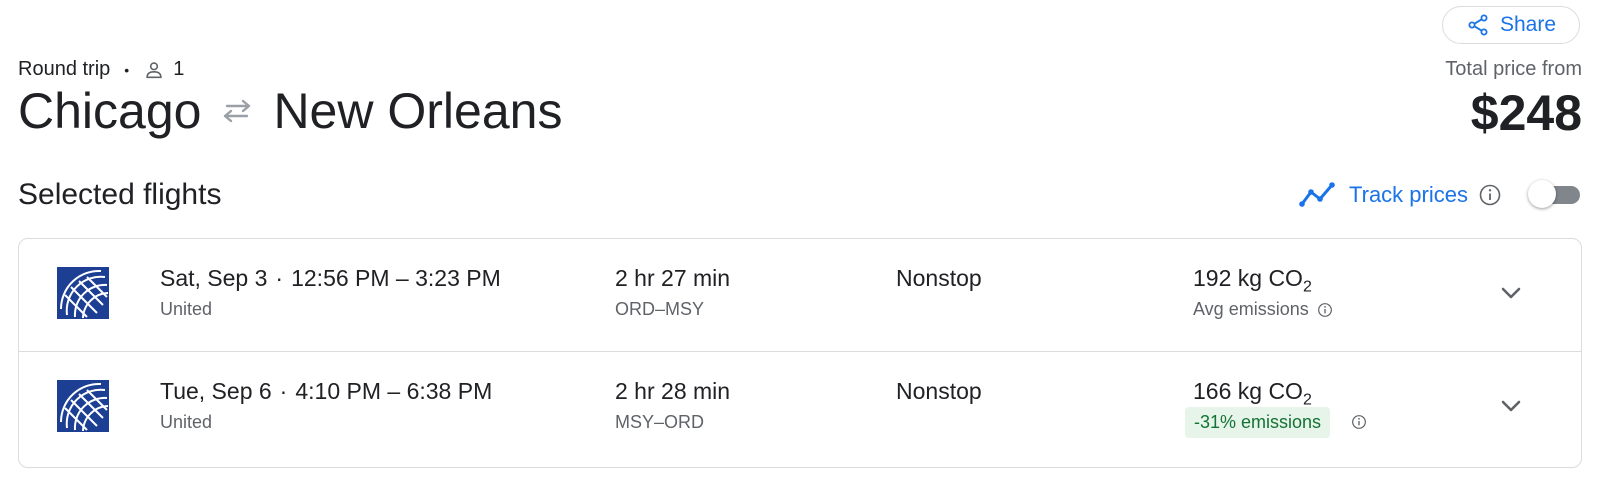 The width and height of the screenshot is (1600, 487). I want to click on emissions-note: Avg emissions, so click(1263, 309).